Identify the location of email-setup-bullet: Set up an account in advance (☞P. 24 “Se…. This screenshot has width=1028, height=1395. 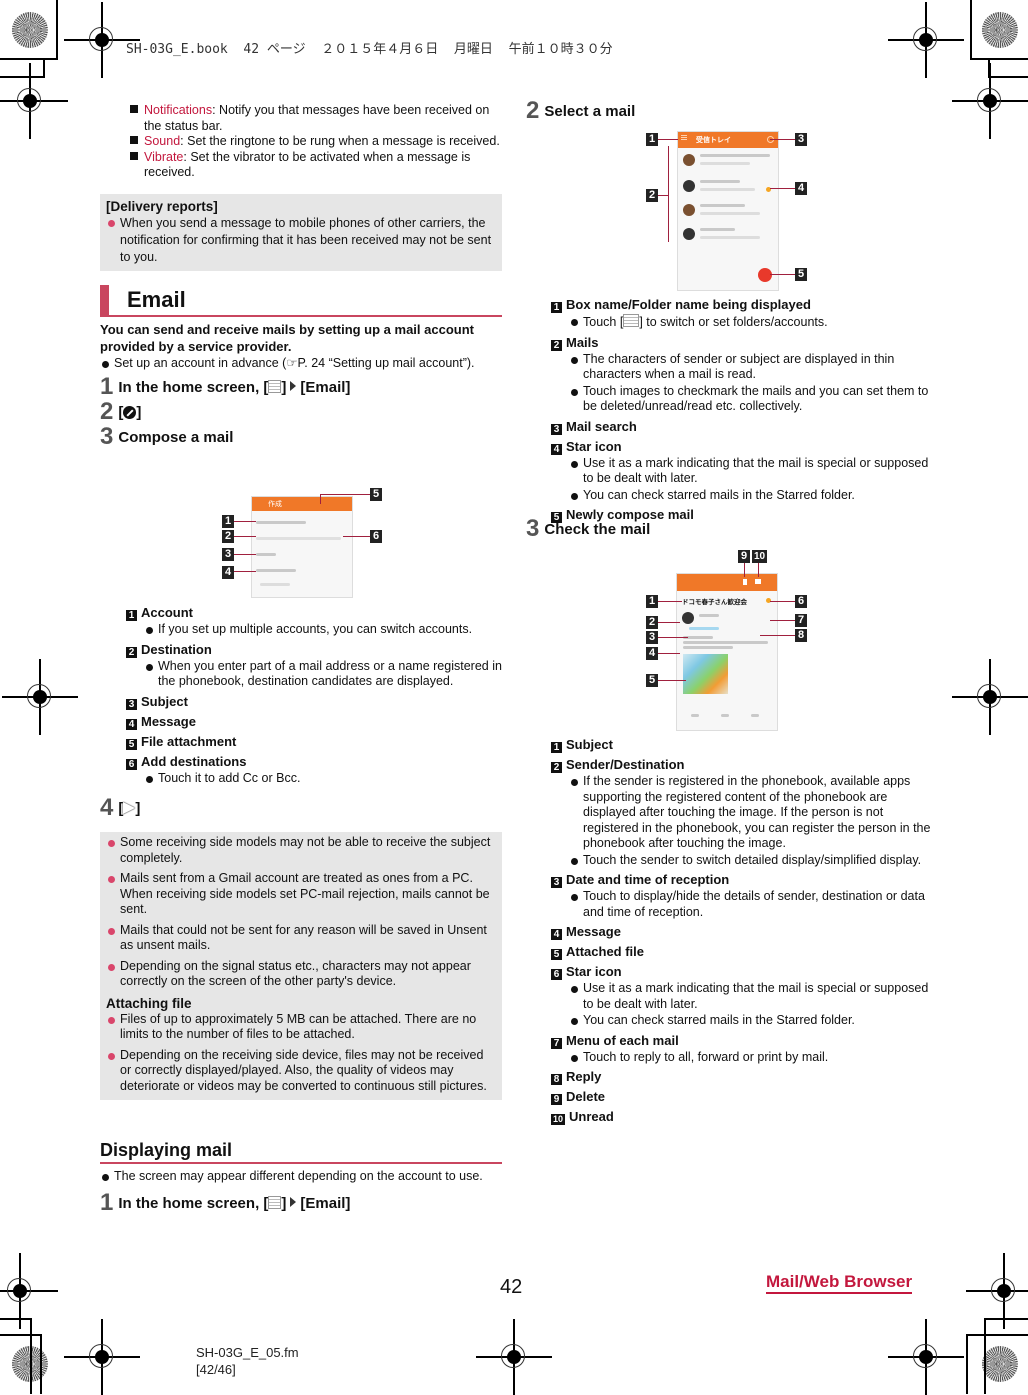
(301, 364).